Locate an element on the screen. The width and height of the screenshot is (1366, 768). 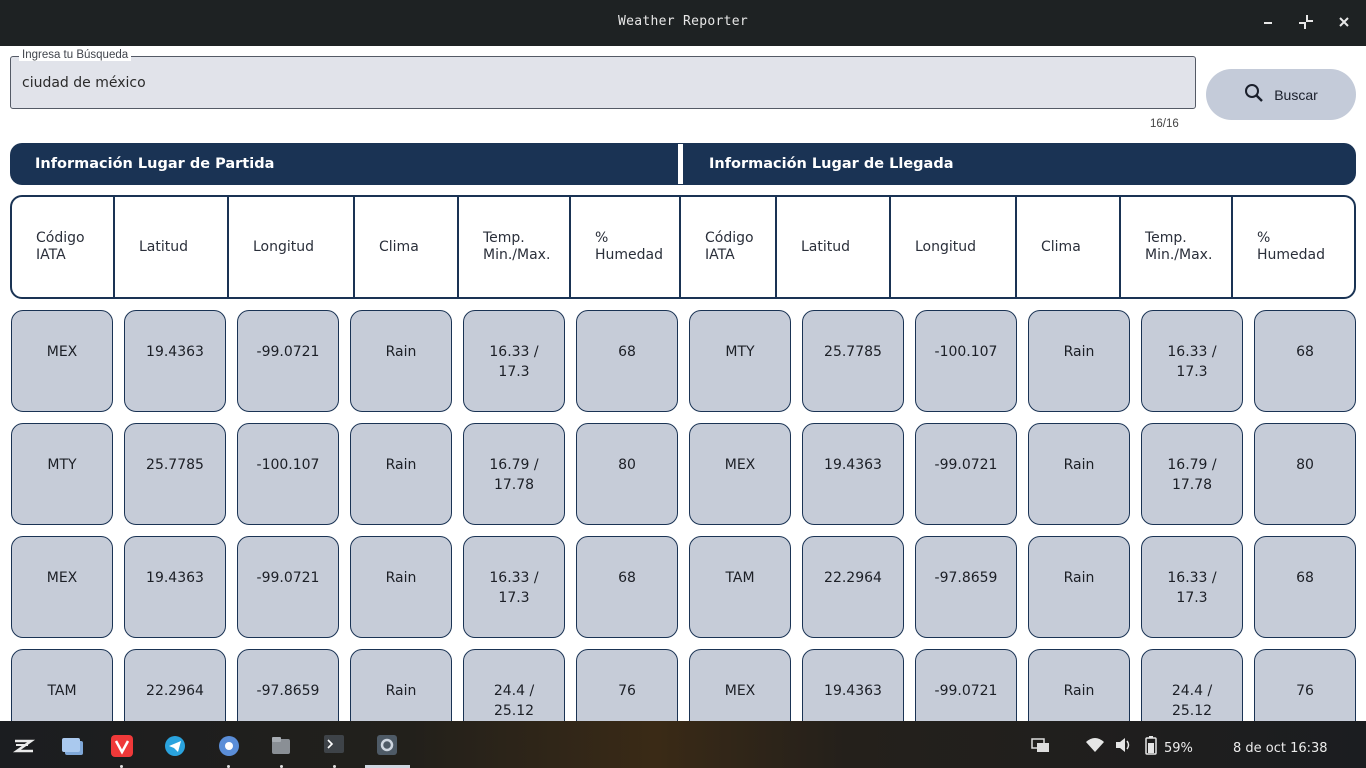
column-header-departure-temp: Temp. Min./Max. is located at coordinates (515, 247).